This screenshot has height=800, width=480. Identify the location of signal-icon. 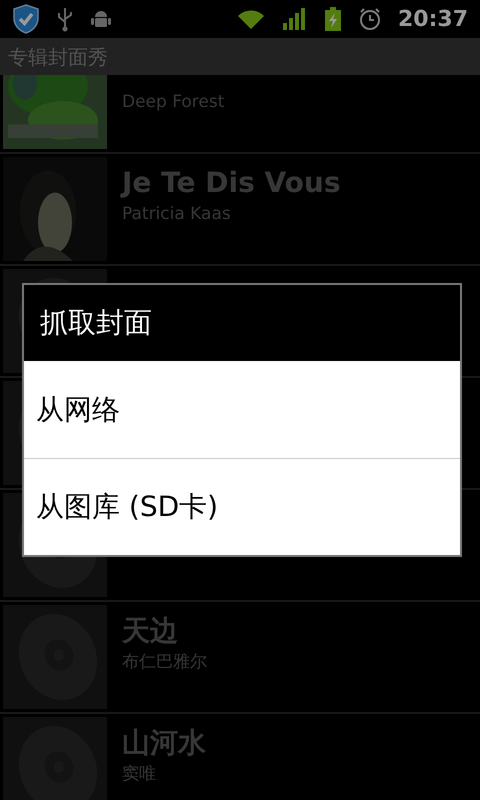
(295, 19).